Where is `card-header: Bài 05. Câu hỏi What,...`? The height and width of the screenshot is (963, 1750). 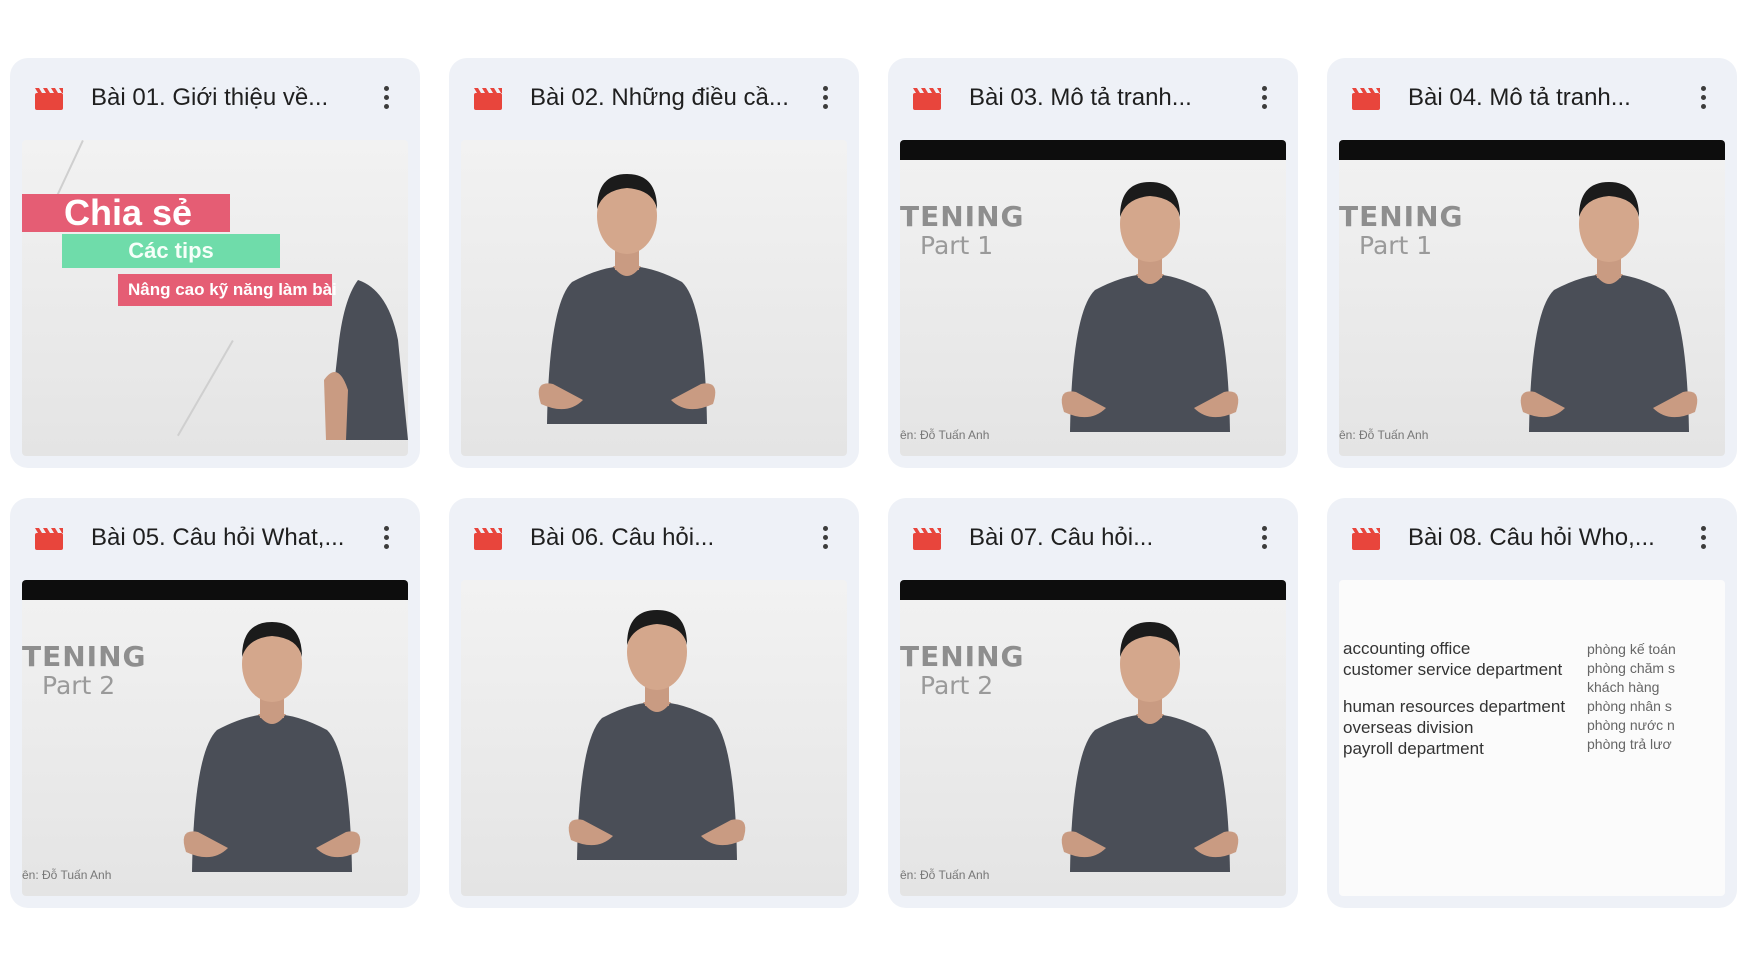
card-header: Bài 05. Câu hỏi What,... is located at coordinates (215, 534).